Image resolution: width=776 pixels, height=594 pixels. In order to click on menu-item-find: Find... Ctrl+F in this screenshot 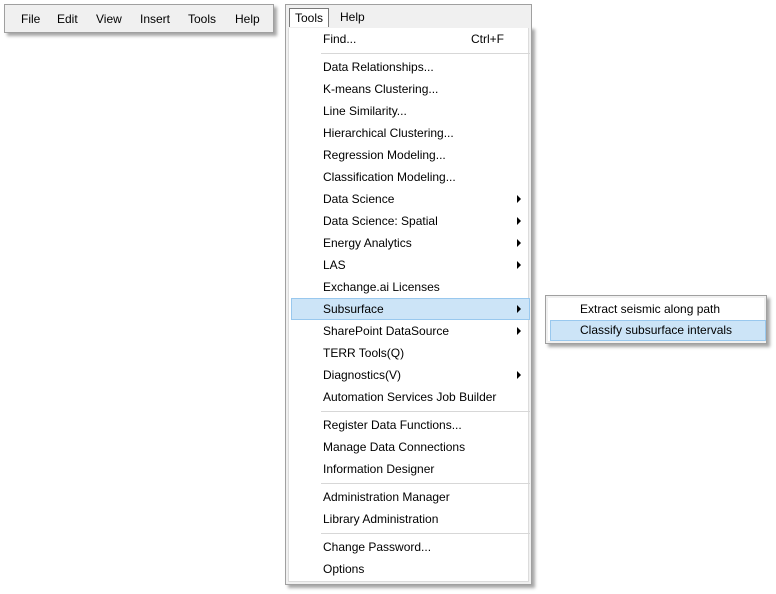, I will do `click(410, 39)`.